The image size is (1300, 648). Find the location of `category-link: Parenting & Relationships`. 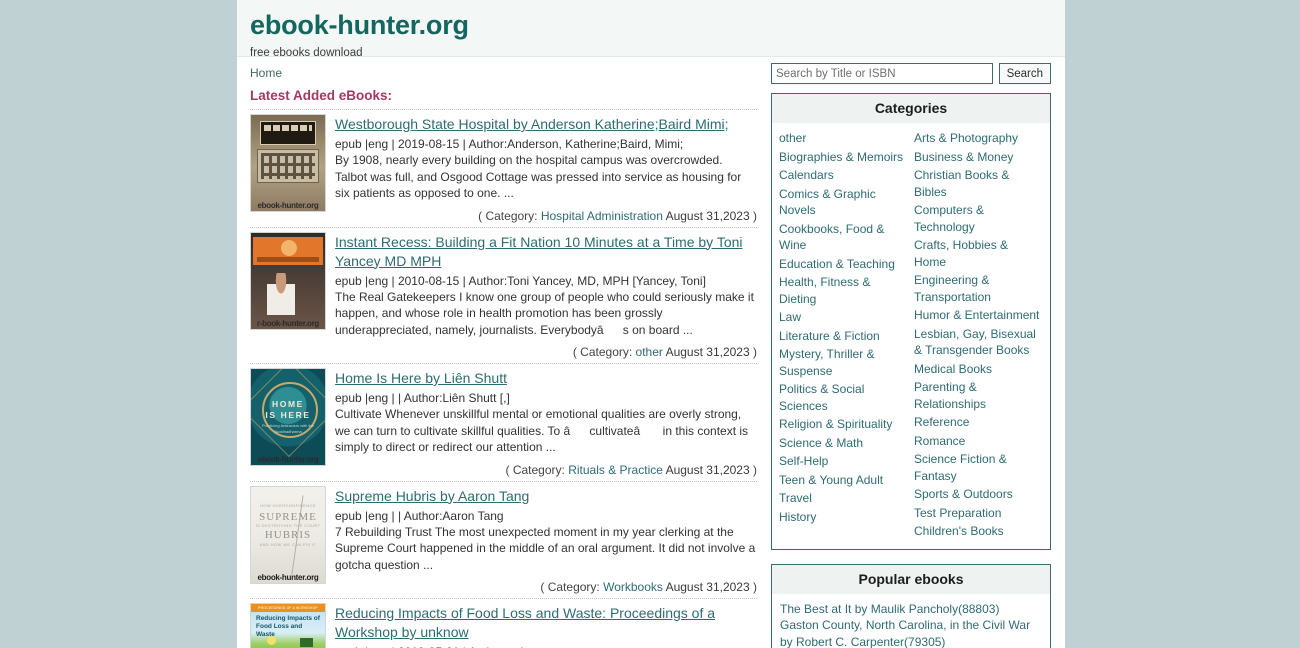

category-link: Parenting & Relationships is located at coordinates (978, 395).